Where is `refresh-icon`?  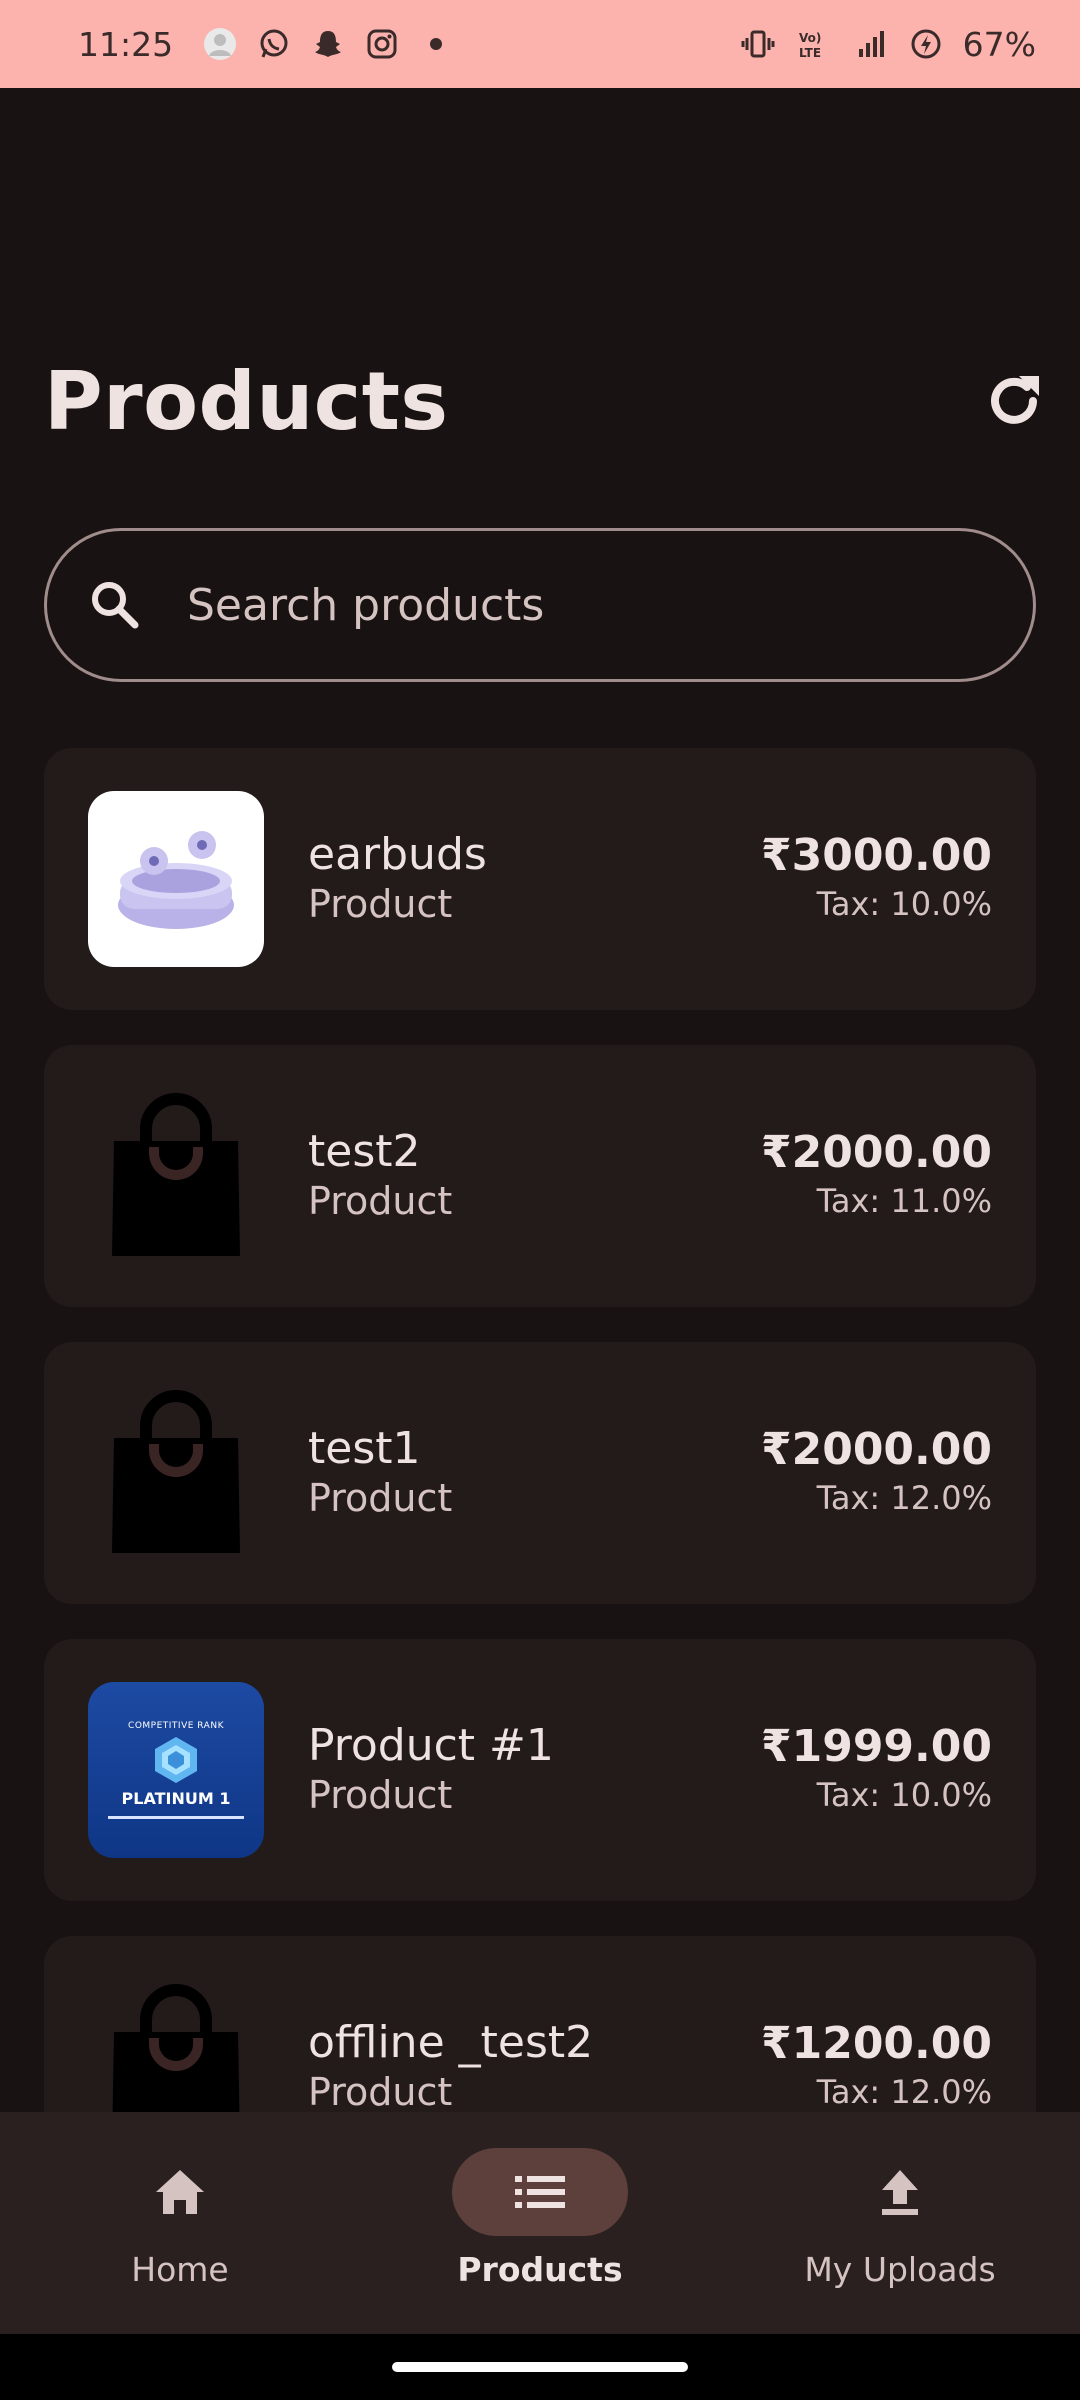 refresh-icon is located at coordinates (1015, 400).